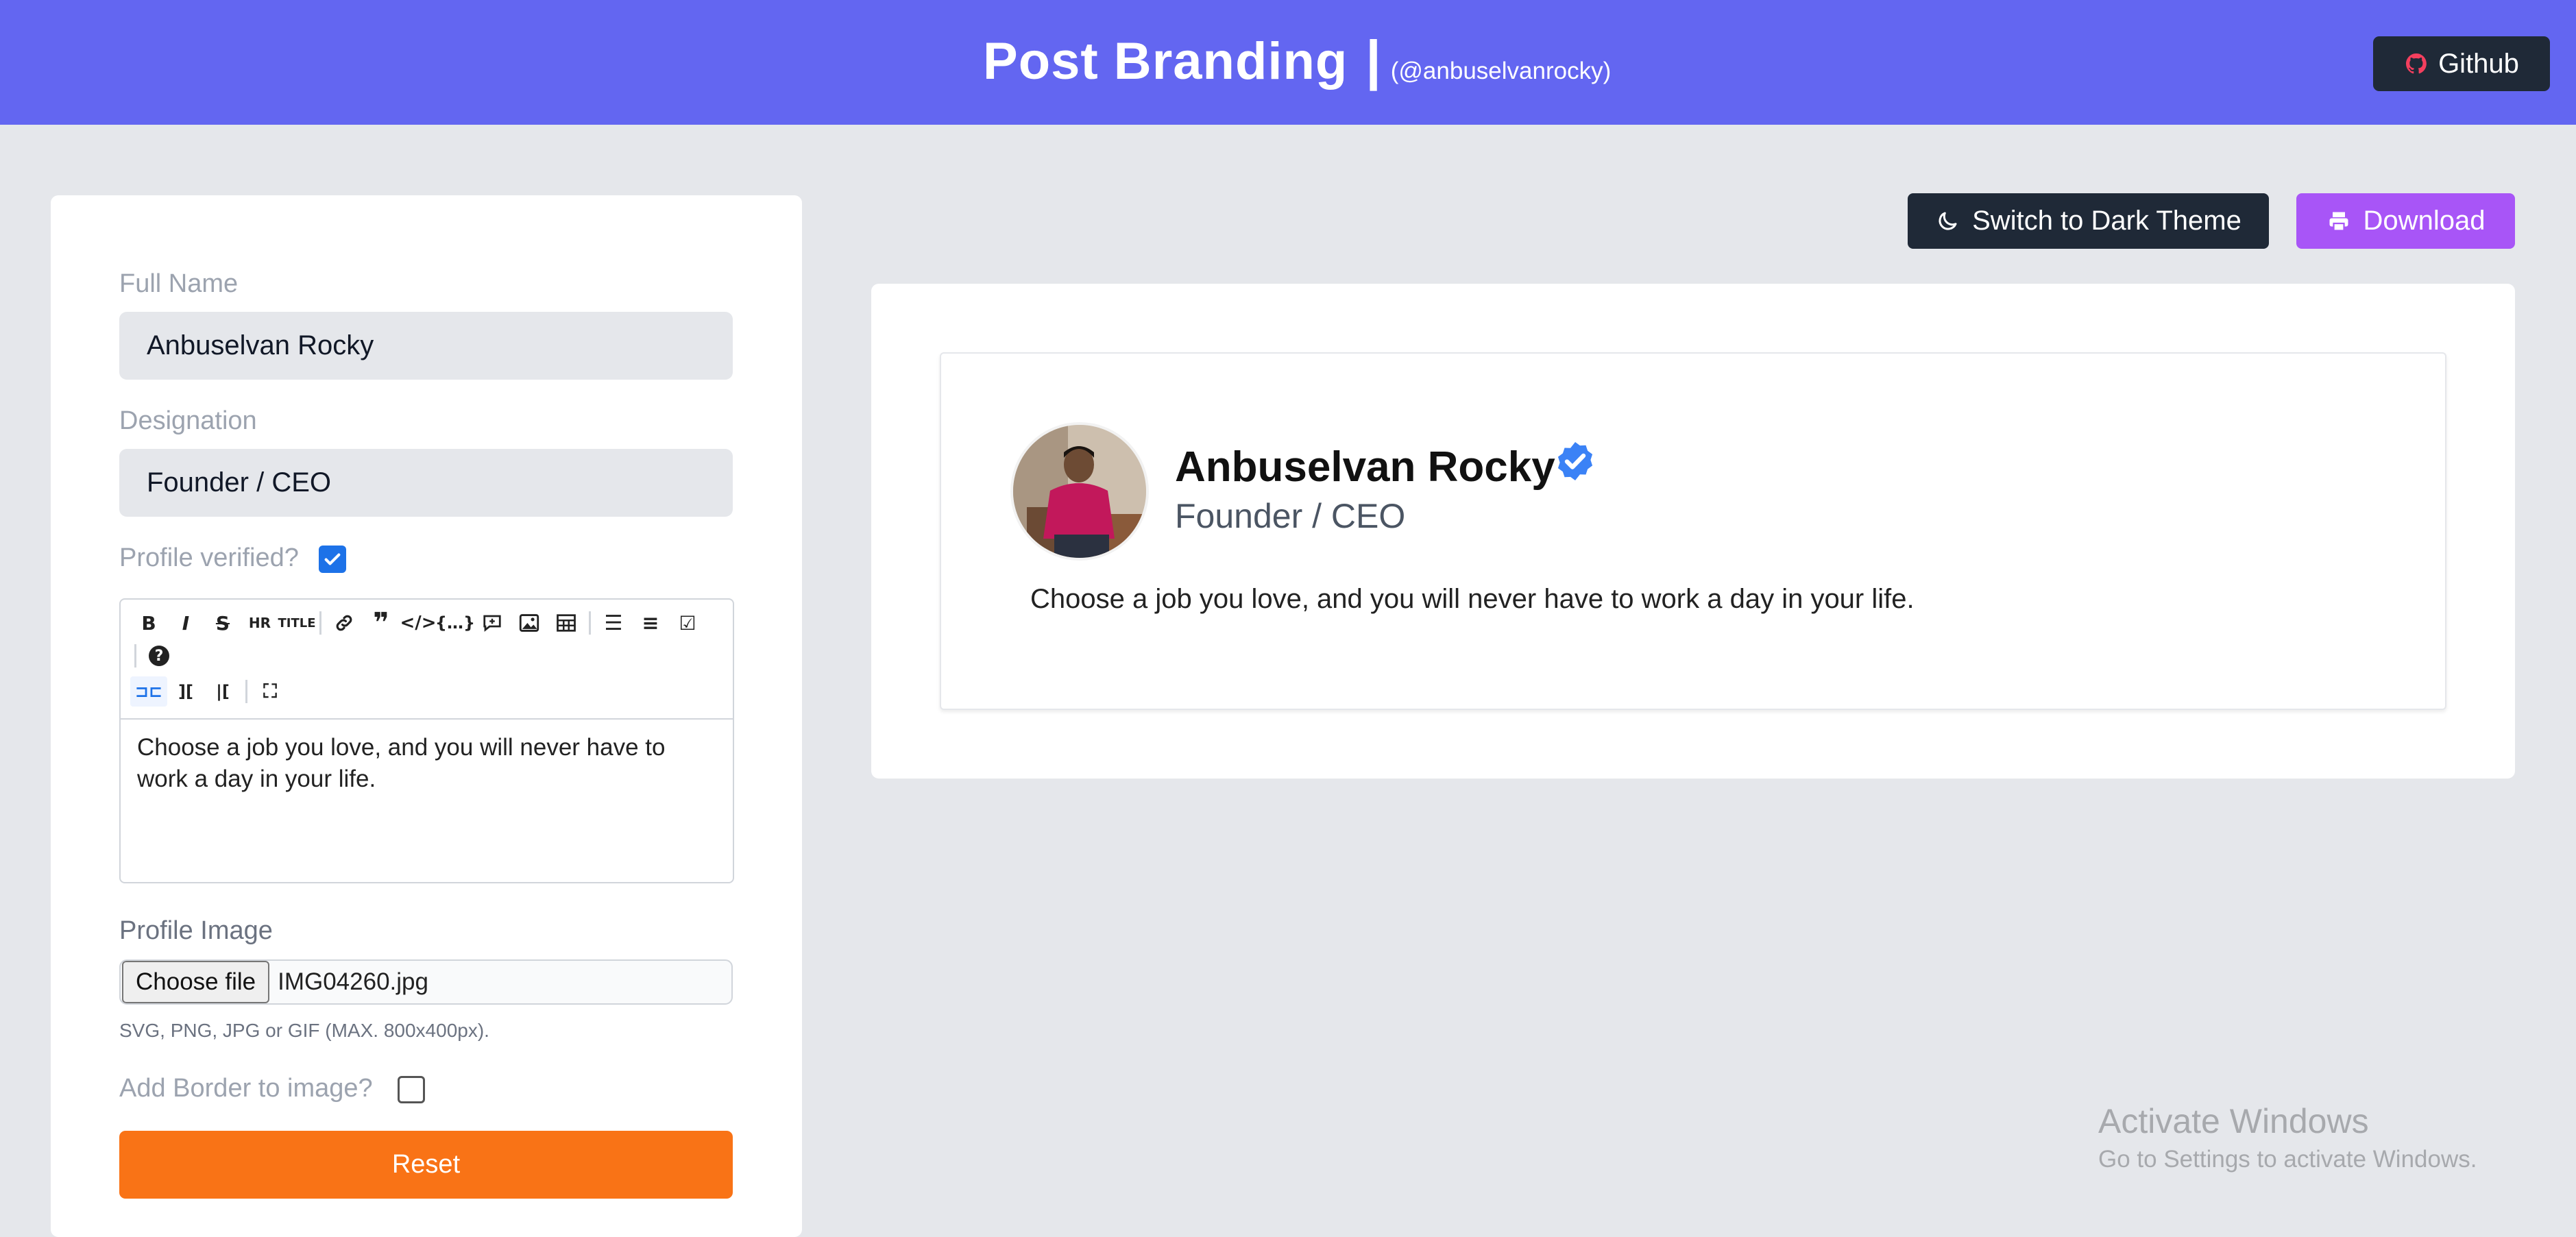 Image resolution: width=2576 pixels, height=1237 pixels. What do you see at coordinates (353, 981) in the screenshot?
I see `selected-file-name: IMG04260.jpg` at bounding box center [353, 981].